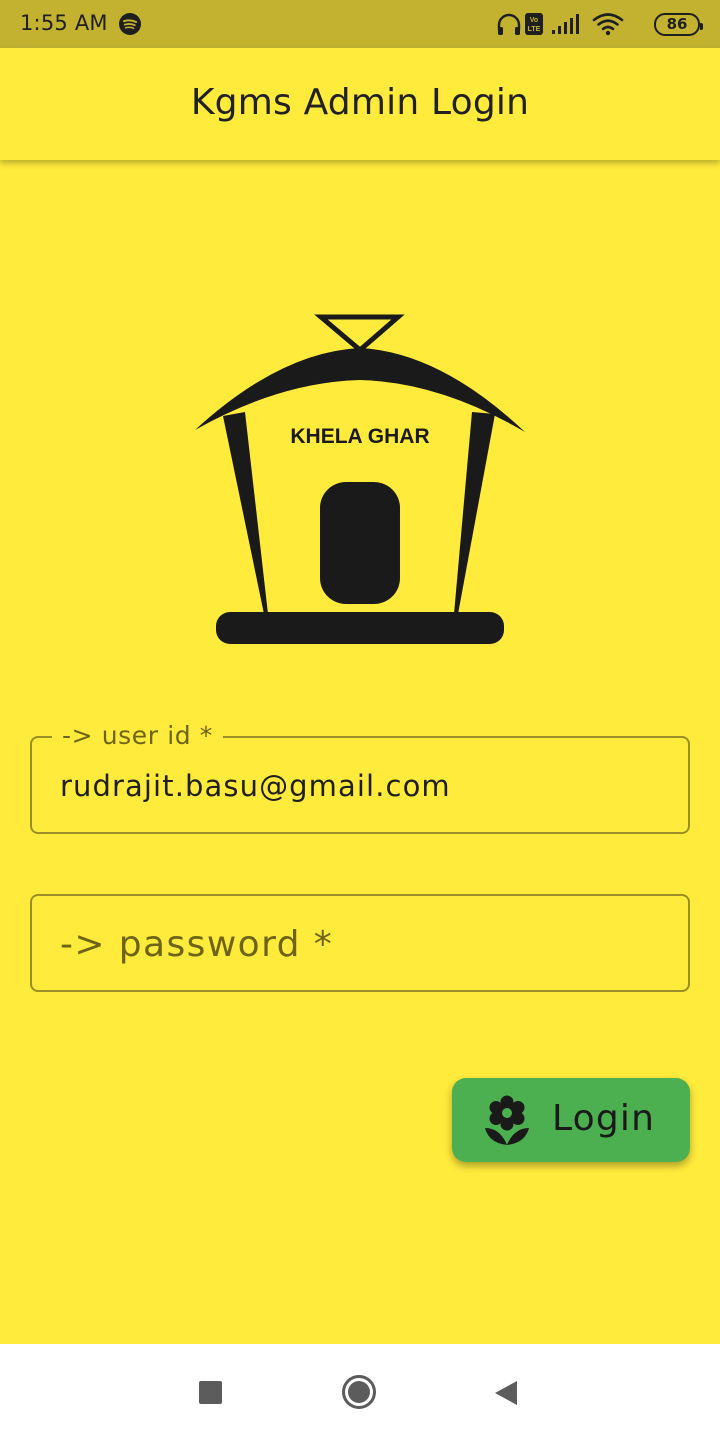  I want to click on login-button-label: Login, so click(604, 1118).